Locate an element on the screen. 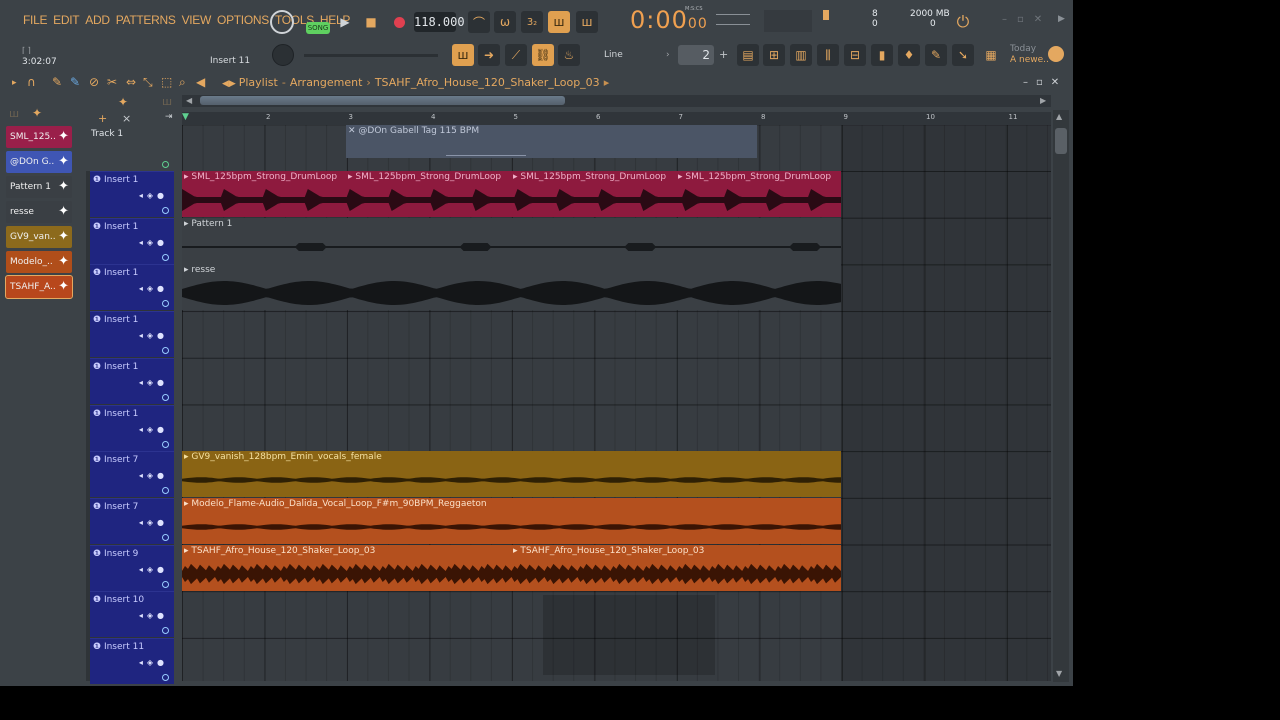  track-header: ❶ Insert 11 ◂◈● is located at coordinates (132, 661).